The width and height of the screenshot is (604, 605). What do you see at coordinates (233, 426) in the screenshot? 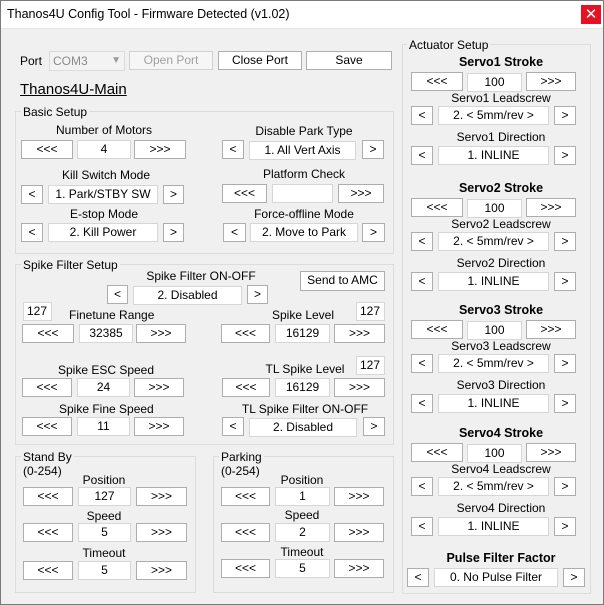
I see `tl-spike-onoff-prev-button: <` at bounding box center [233, 426].